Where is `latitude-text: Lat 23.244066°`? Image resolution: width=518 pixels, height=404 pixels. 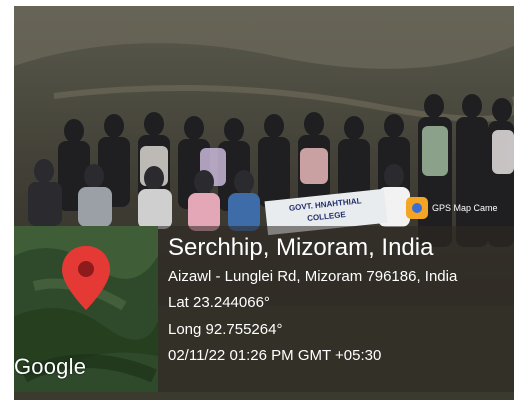
latitude-text: Lat 23.244066° is located at coordinates (219, 302).